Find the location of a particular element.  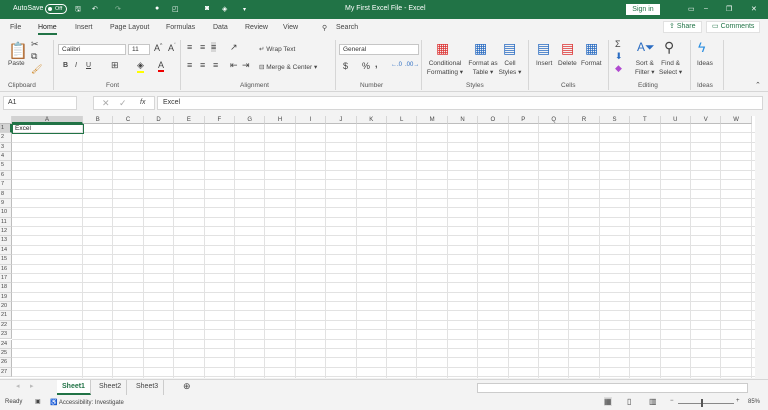

row-header-16: 16 is located at coordinates (6, 269).